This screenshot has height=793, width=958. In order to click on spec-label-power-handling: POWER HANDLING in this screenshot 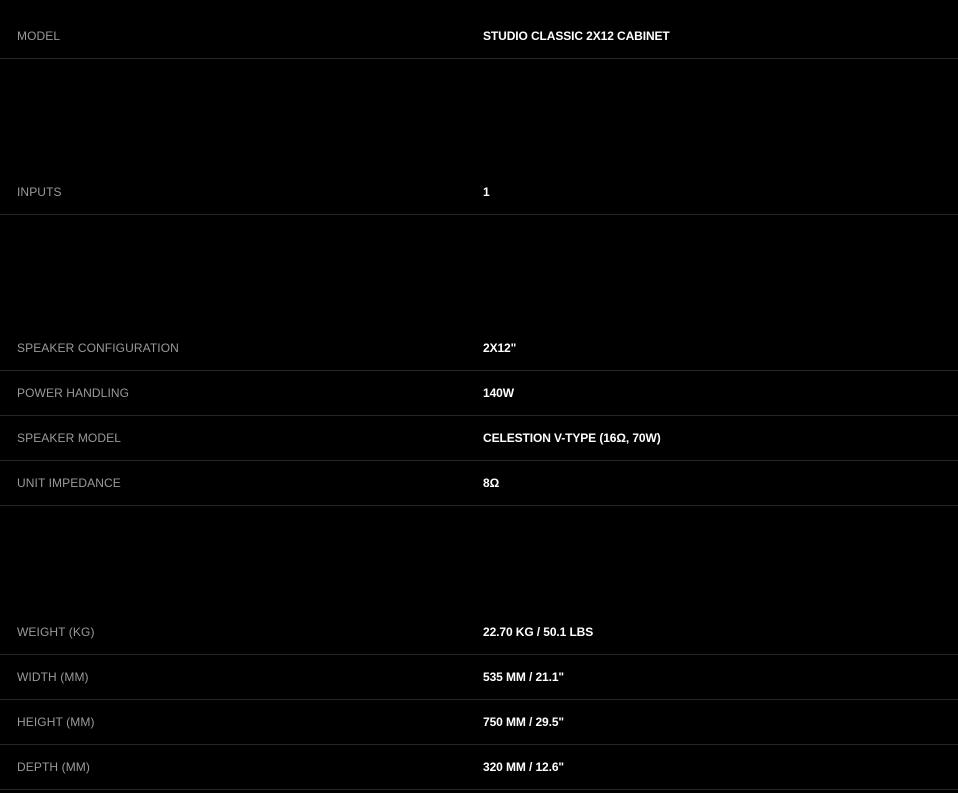, I will do `click(73, 393)`.